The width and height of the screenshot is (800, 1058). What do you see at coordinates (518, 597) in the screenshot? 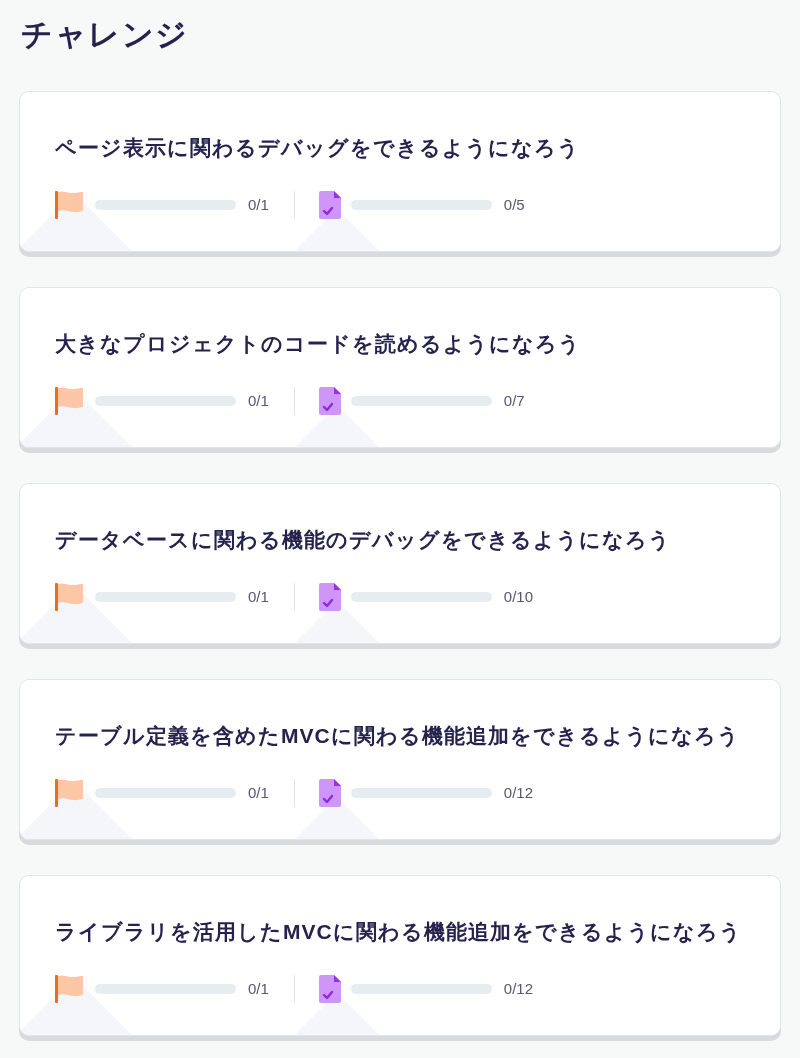
I see `progress-count: 0/10` at bounding box center [518, 597].